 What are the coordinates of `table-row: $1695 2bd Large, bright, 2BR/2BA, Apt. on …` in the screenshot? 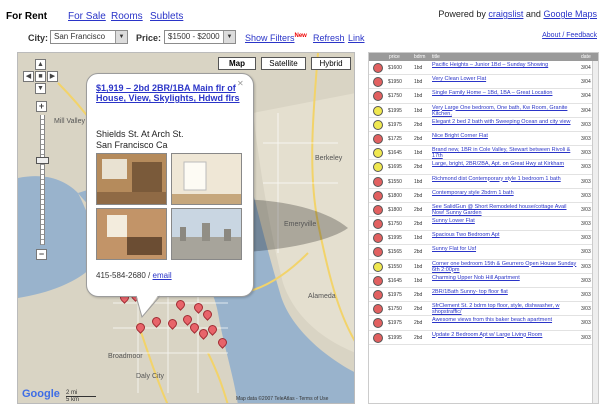 It's located at (483, 167).